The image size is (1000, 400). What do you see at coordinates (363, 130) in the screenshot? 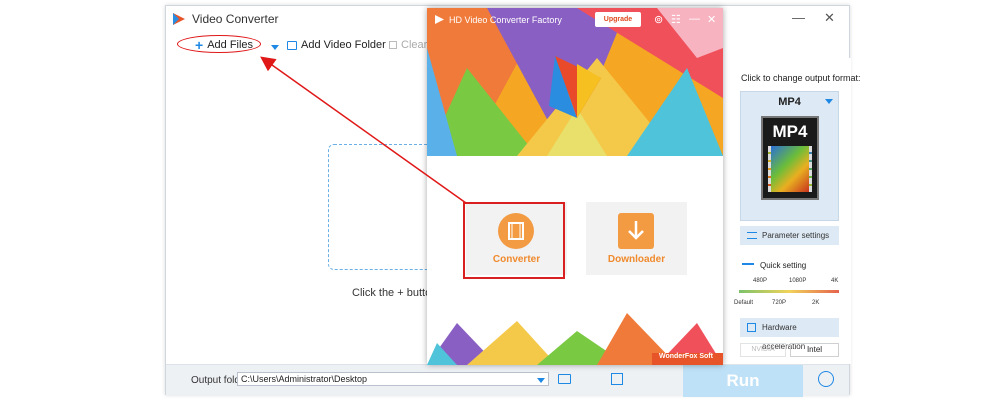
I see `annotation-arrow` at bounding box center [363, 130].